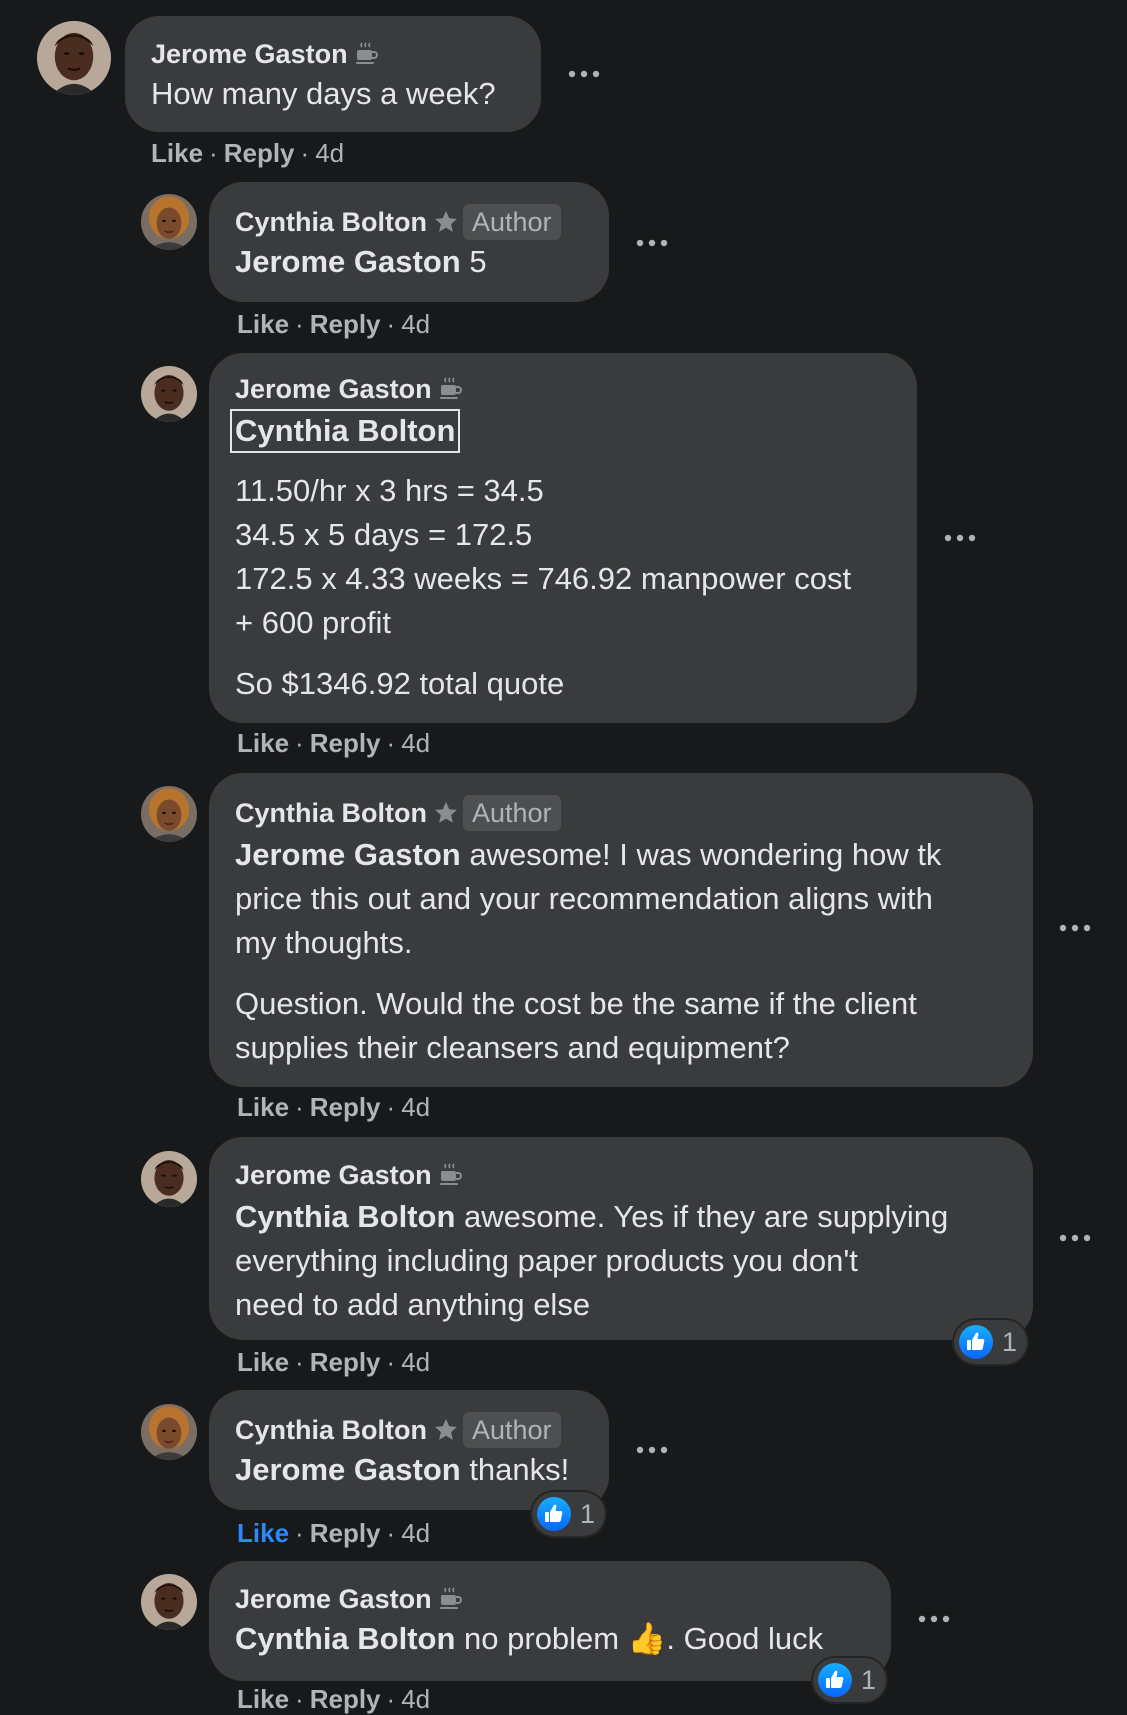 This screenshot has height=1715, width=1127. What do you see at coordinates (515, 1469) in the screenshot?
I see `comment-text-body: thanks!` at bounding box center [515, 1469].